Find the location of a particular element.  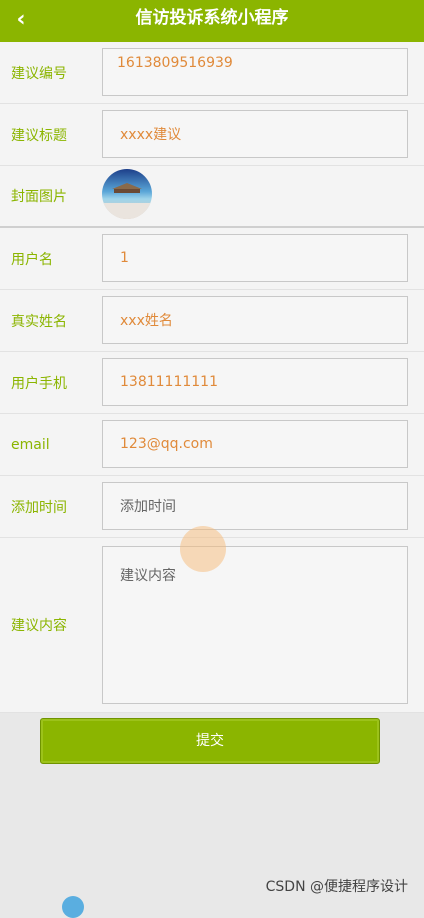

cover-image-label: 封面图片 is located at coordinates (39, 197).